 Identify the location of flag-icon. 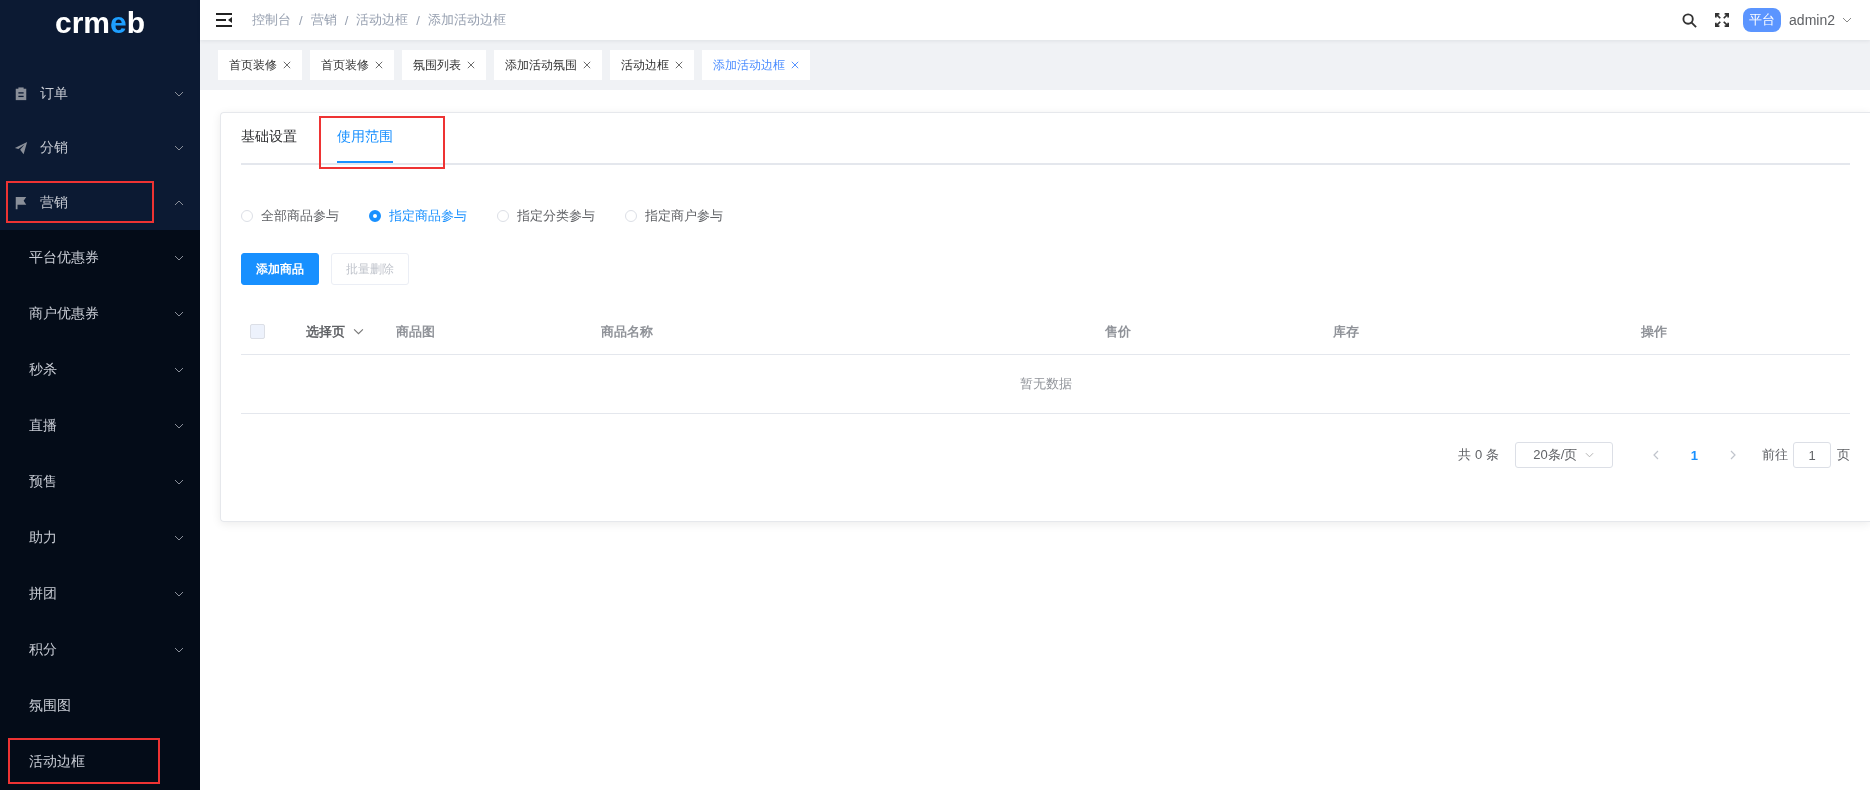
(21, 202).